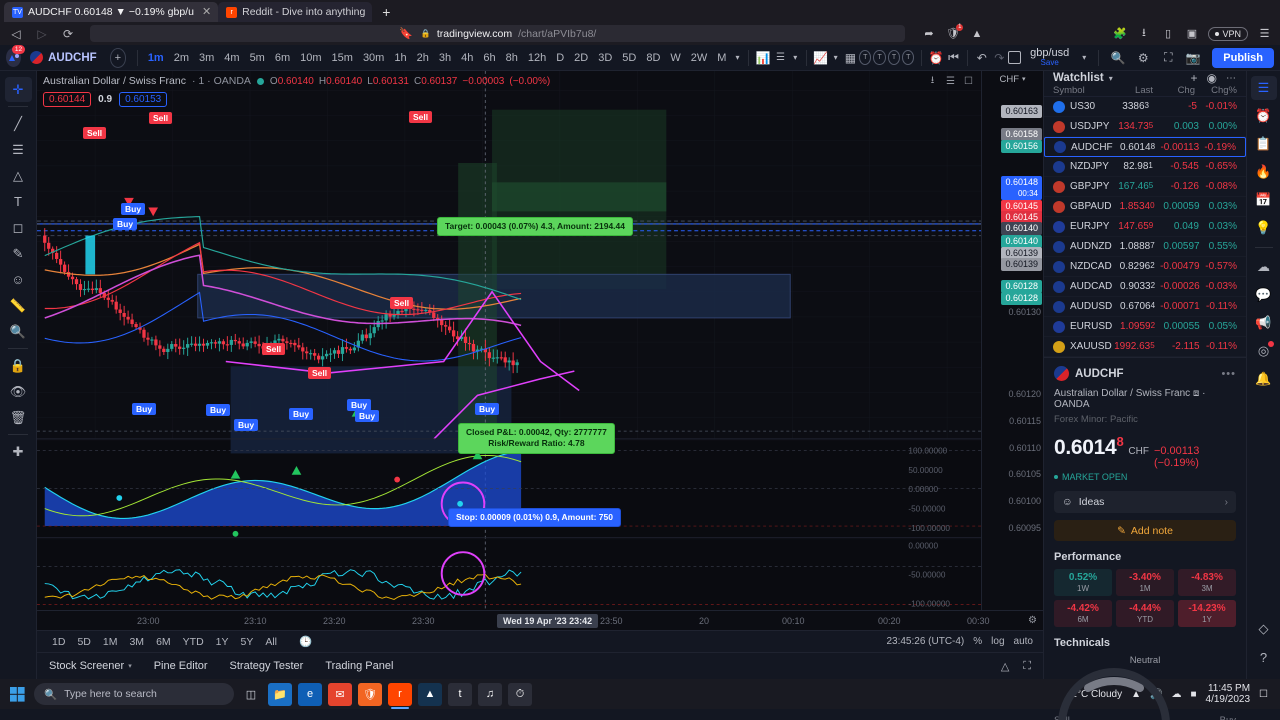  What do you see at coordinates (1145, 207) in the screenshot?
I see `watchlist-row-GBPAUD: GBPAUD 1.85340 0.00059 0.03%` at bounding box center [1145, 207].